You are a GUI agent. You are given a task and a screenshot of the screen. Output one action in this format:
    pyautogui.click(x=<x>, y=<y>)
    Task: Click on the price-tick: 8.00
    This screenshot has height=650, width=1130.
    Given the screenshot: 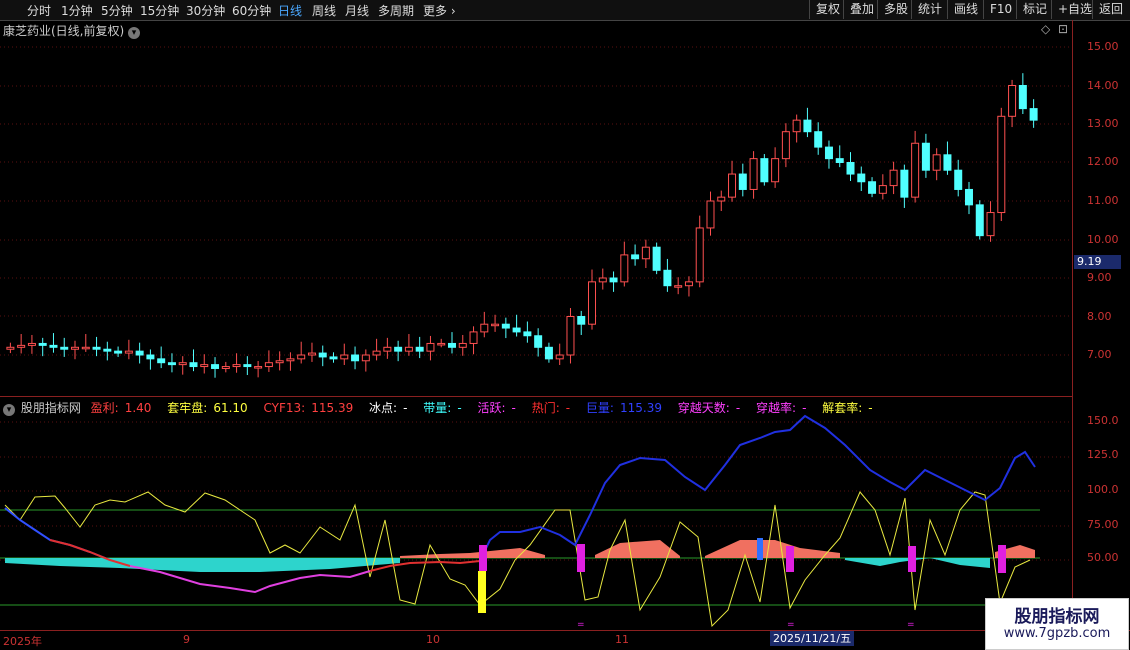 What is the action you would take?
    pyautogui.click(x=1099, y=316)
    